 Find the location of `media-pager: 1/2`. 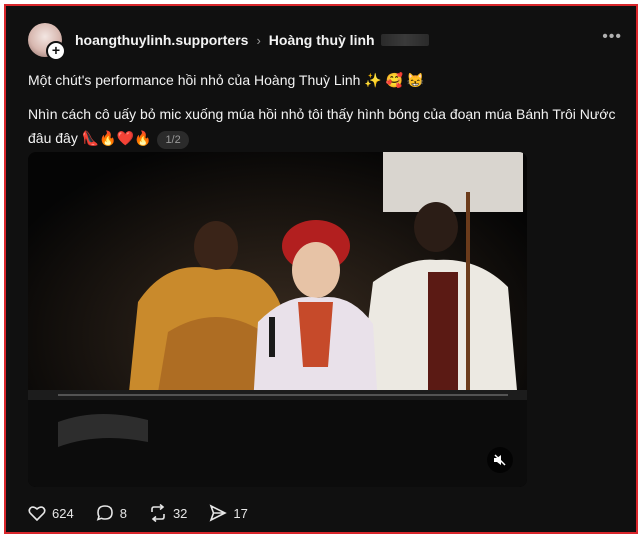

media-pager: 1/2 is located at coordinates (173, 140).